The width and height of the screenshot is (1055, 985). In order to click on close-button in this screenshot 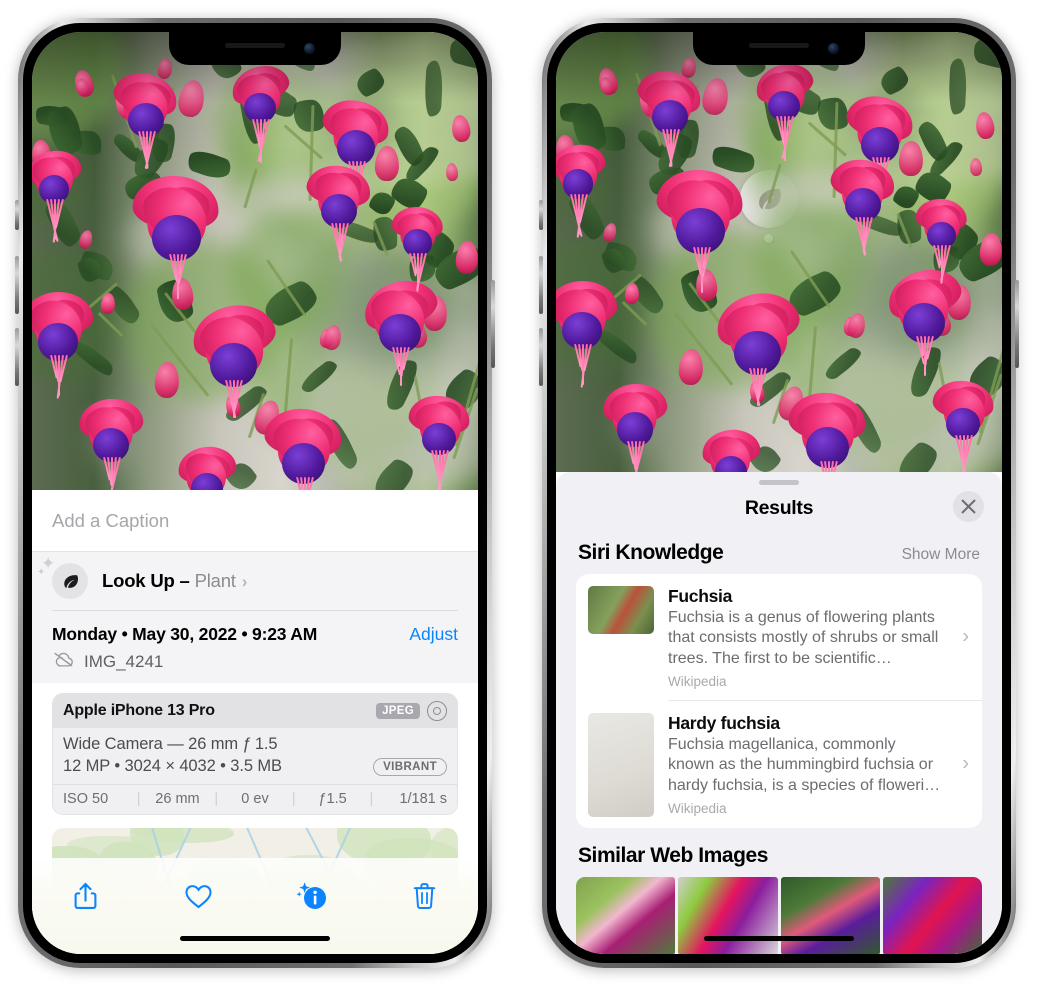, I will do `click(968, 506)`.